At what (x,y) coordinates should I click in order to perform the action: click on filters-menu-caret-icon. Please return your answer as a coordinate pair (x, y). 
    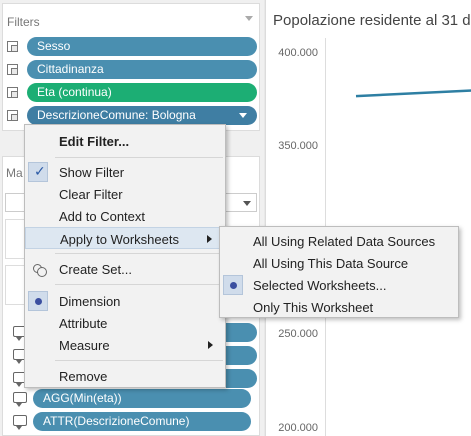
    Looking at the image, I should click on (249, 18).